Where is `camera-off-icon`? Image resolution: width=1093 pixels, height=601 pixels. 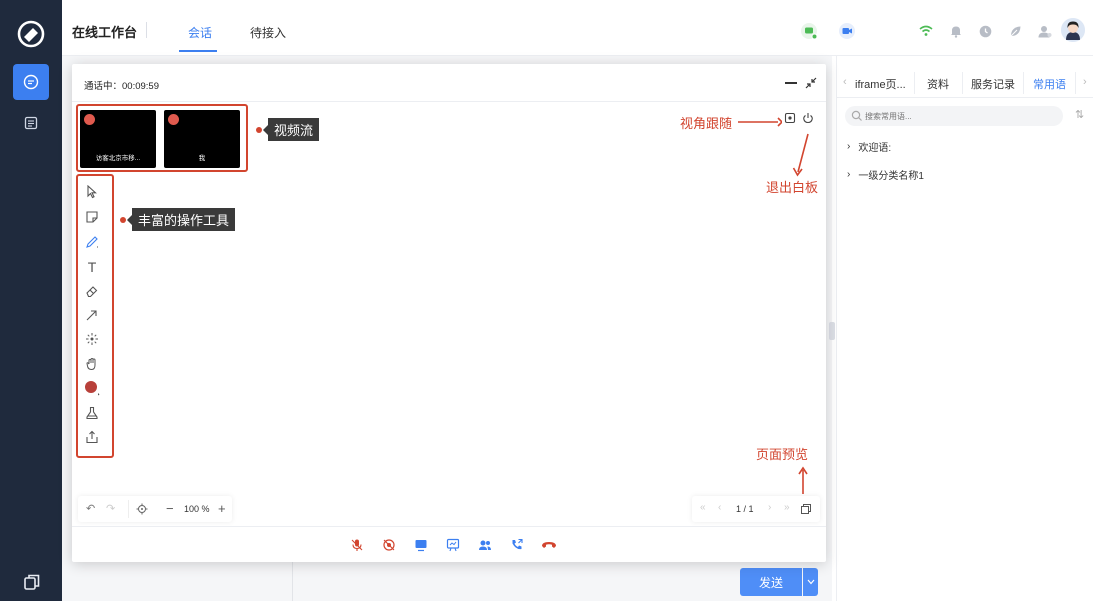
camera-off-icon is located at coordinates (389, 545).